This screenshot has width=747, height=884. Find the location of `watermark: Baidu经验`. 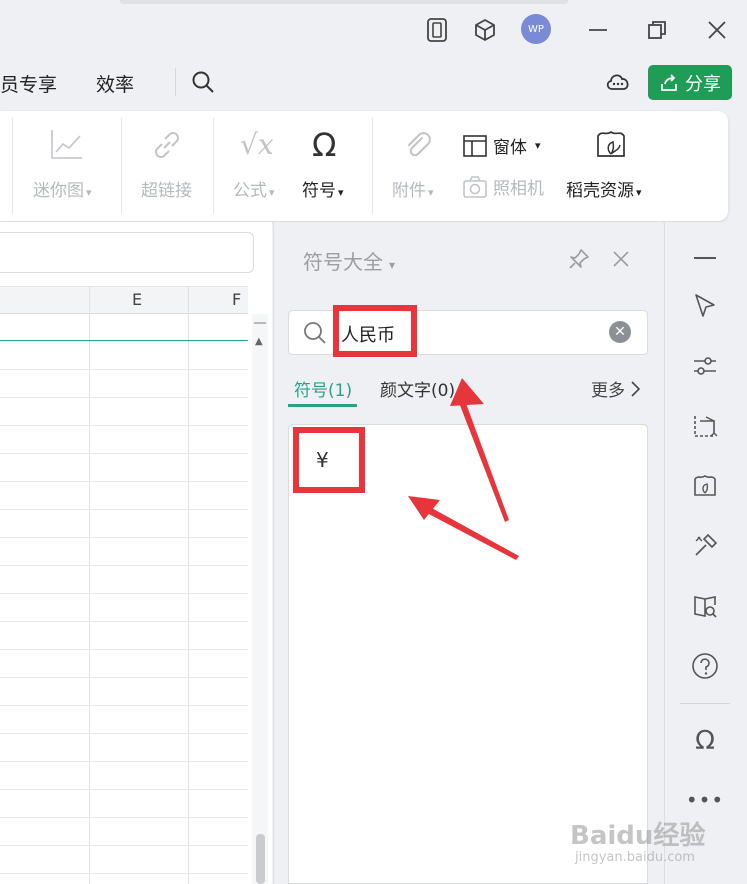

watermark: Baidu经验 is located at coordinates (638, 836).